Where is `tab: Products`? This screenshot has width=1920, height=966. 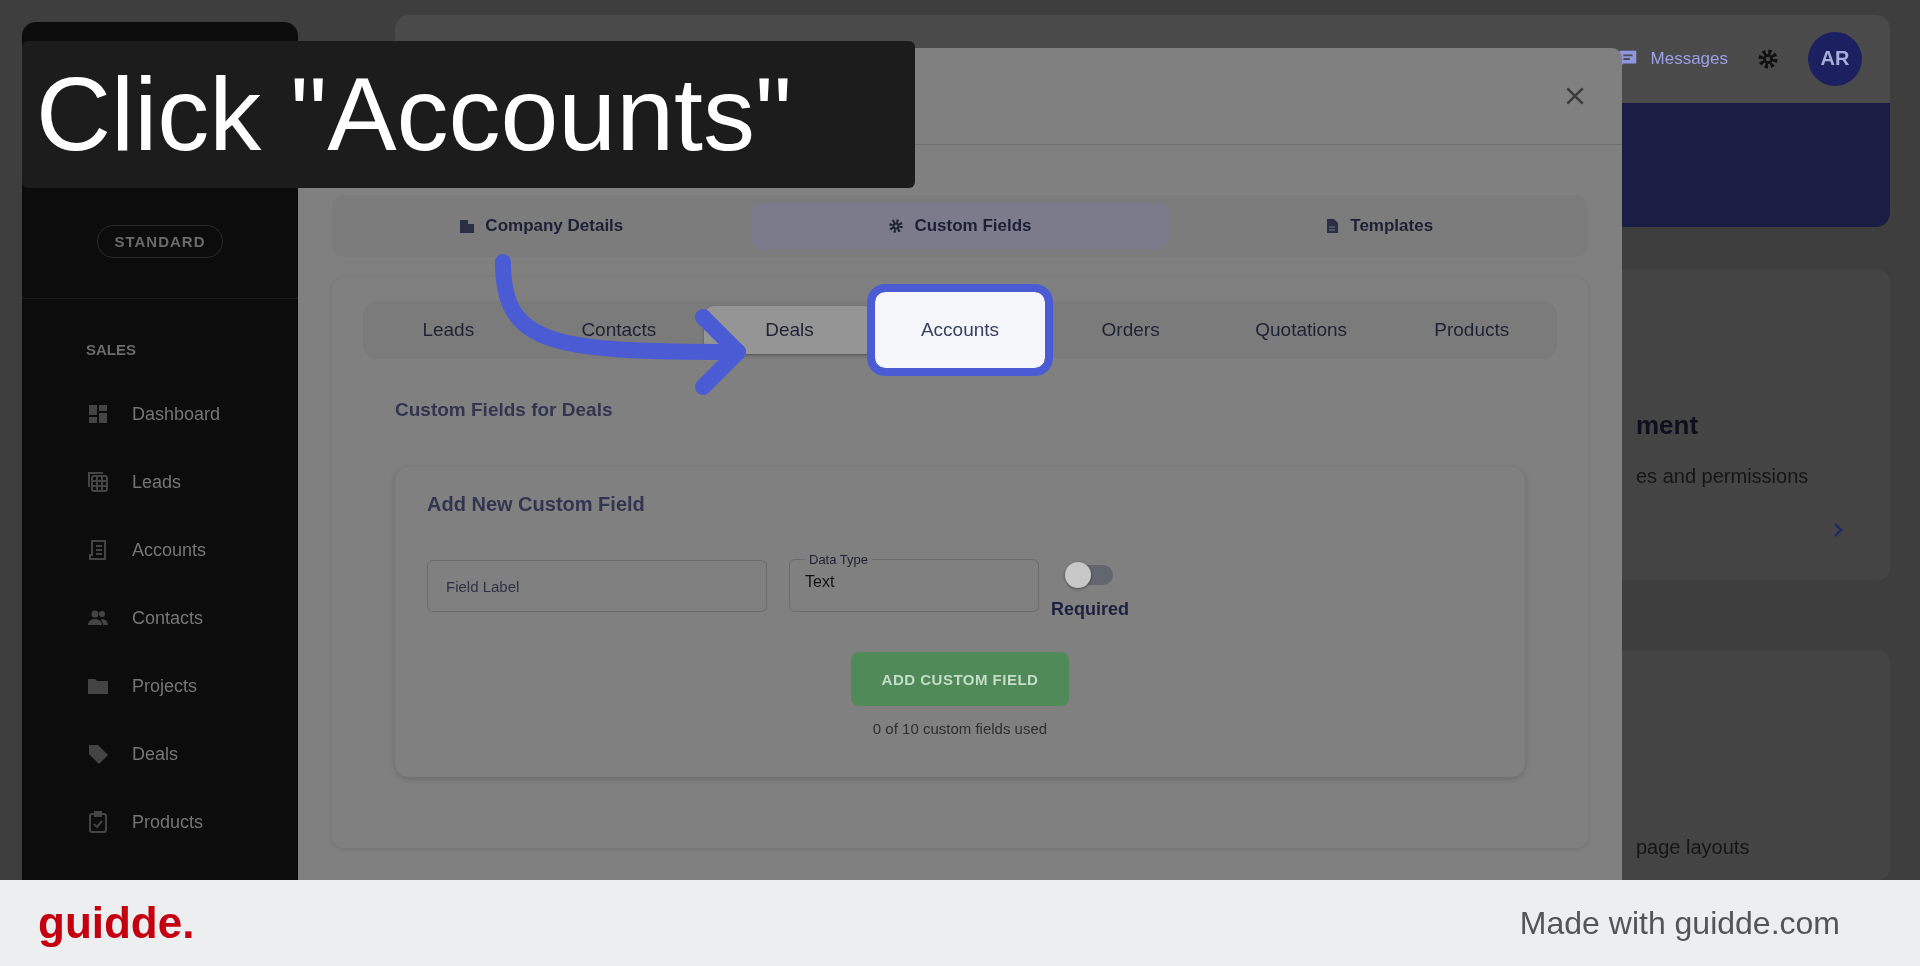 tab: Products is located at coordinates (1472, 330).